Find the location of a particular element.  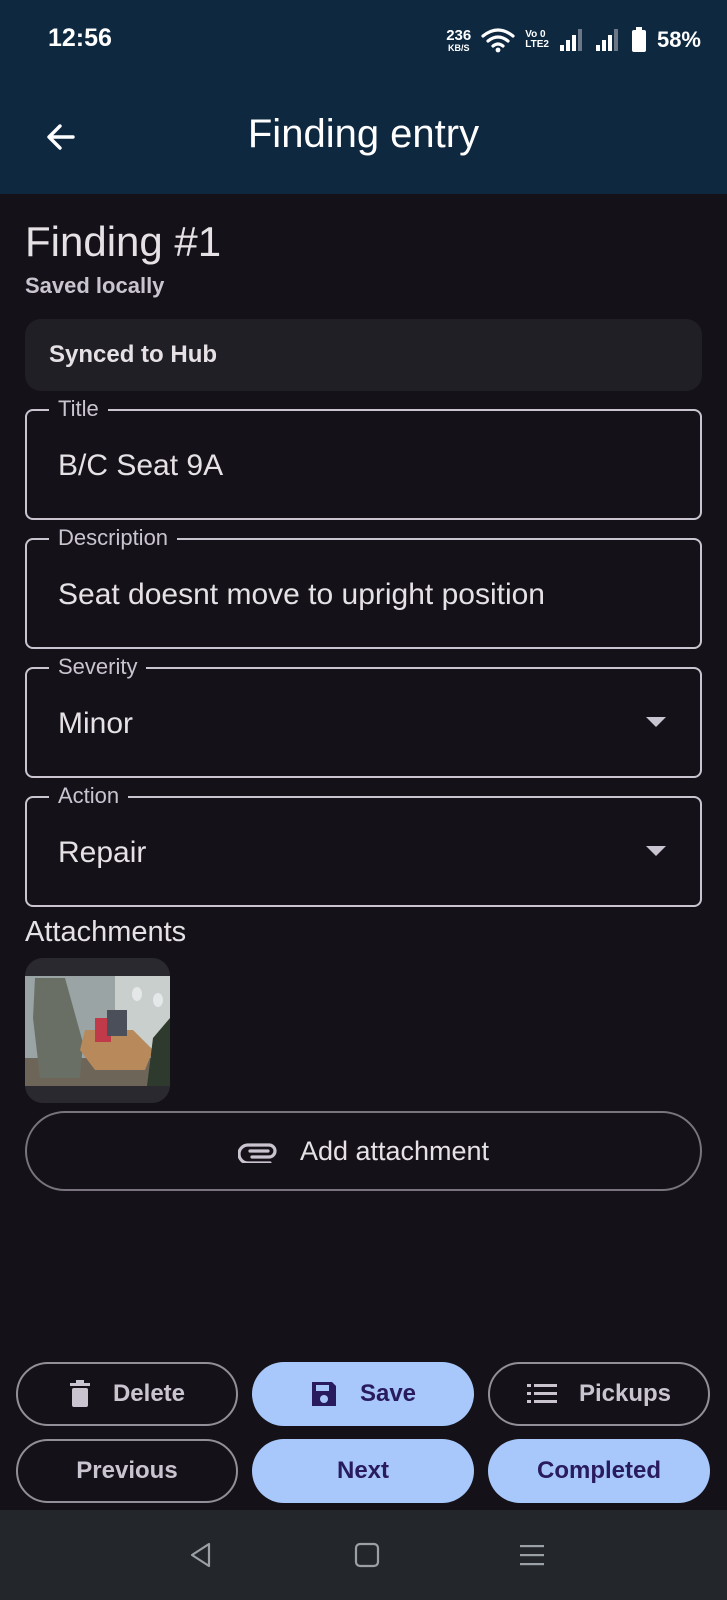

nav-home-icon is located at coordinates (367, 1555).